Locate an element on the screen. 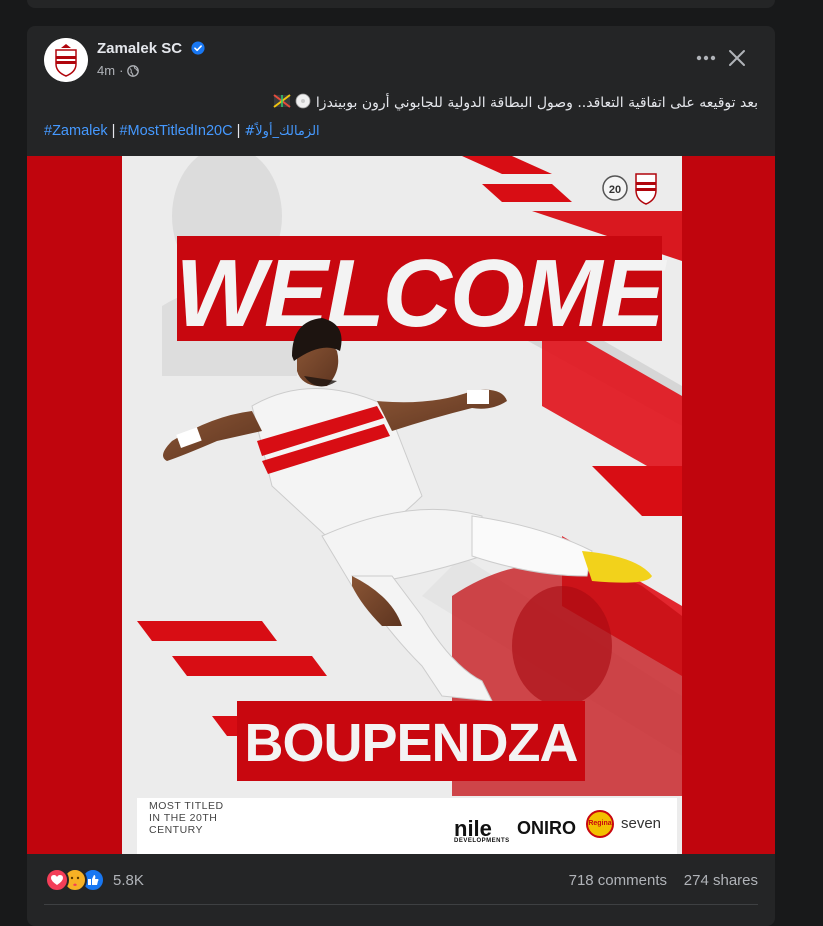  shares-count: 274 shares is located at coordinates (721, 880).